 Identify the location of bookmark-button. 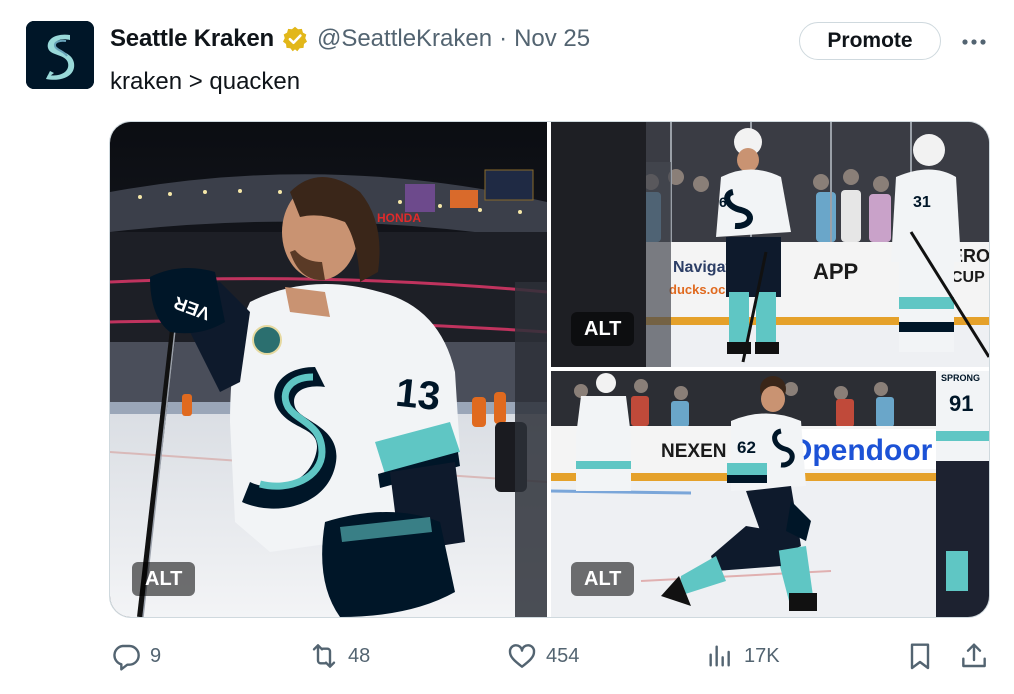
(920, 656).